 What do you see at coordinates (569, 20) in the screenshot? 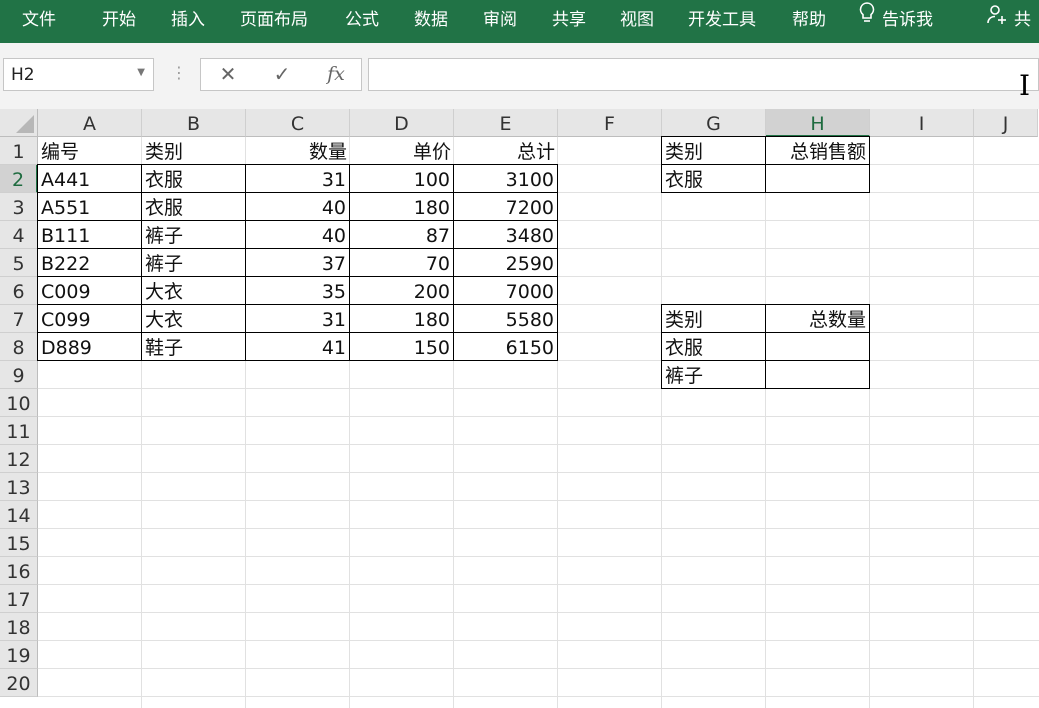
I see `tab-share: 共享` at bounding box center [569, 20].